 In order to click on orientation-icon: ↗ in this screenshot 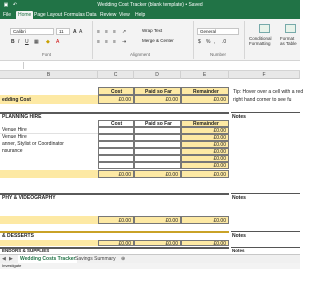, I will do `click(124, 32)`.